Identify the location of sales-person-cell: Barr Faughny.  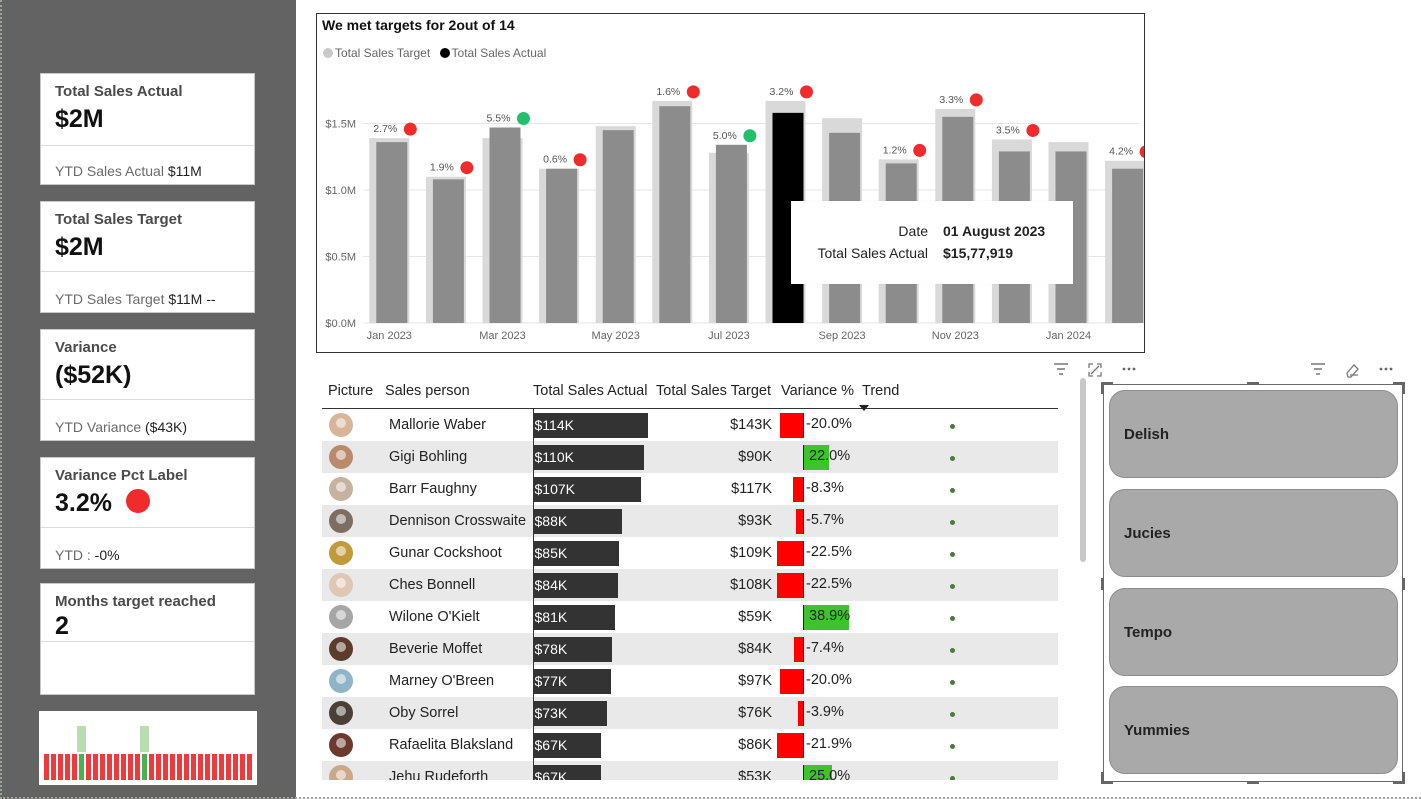
(456, 489).